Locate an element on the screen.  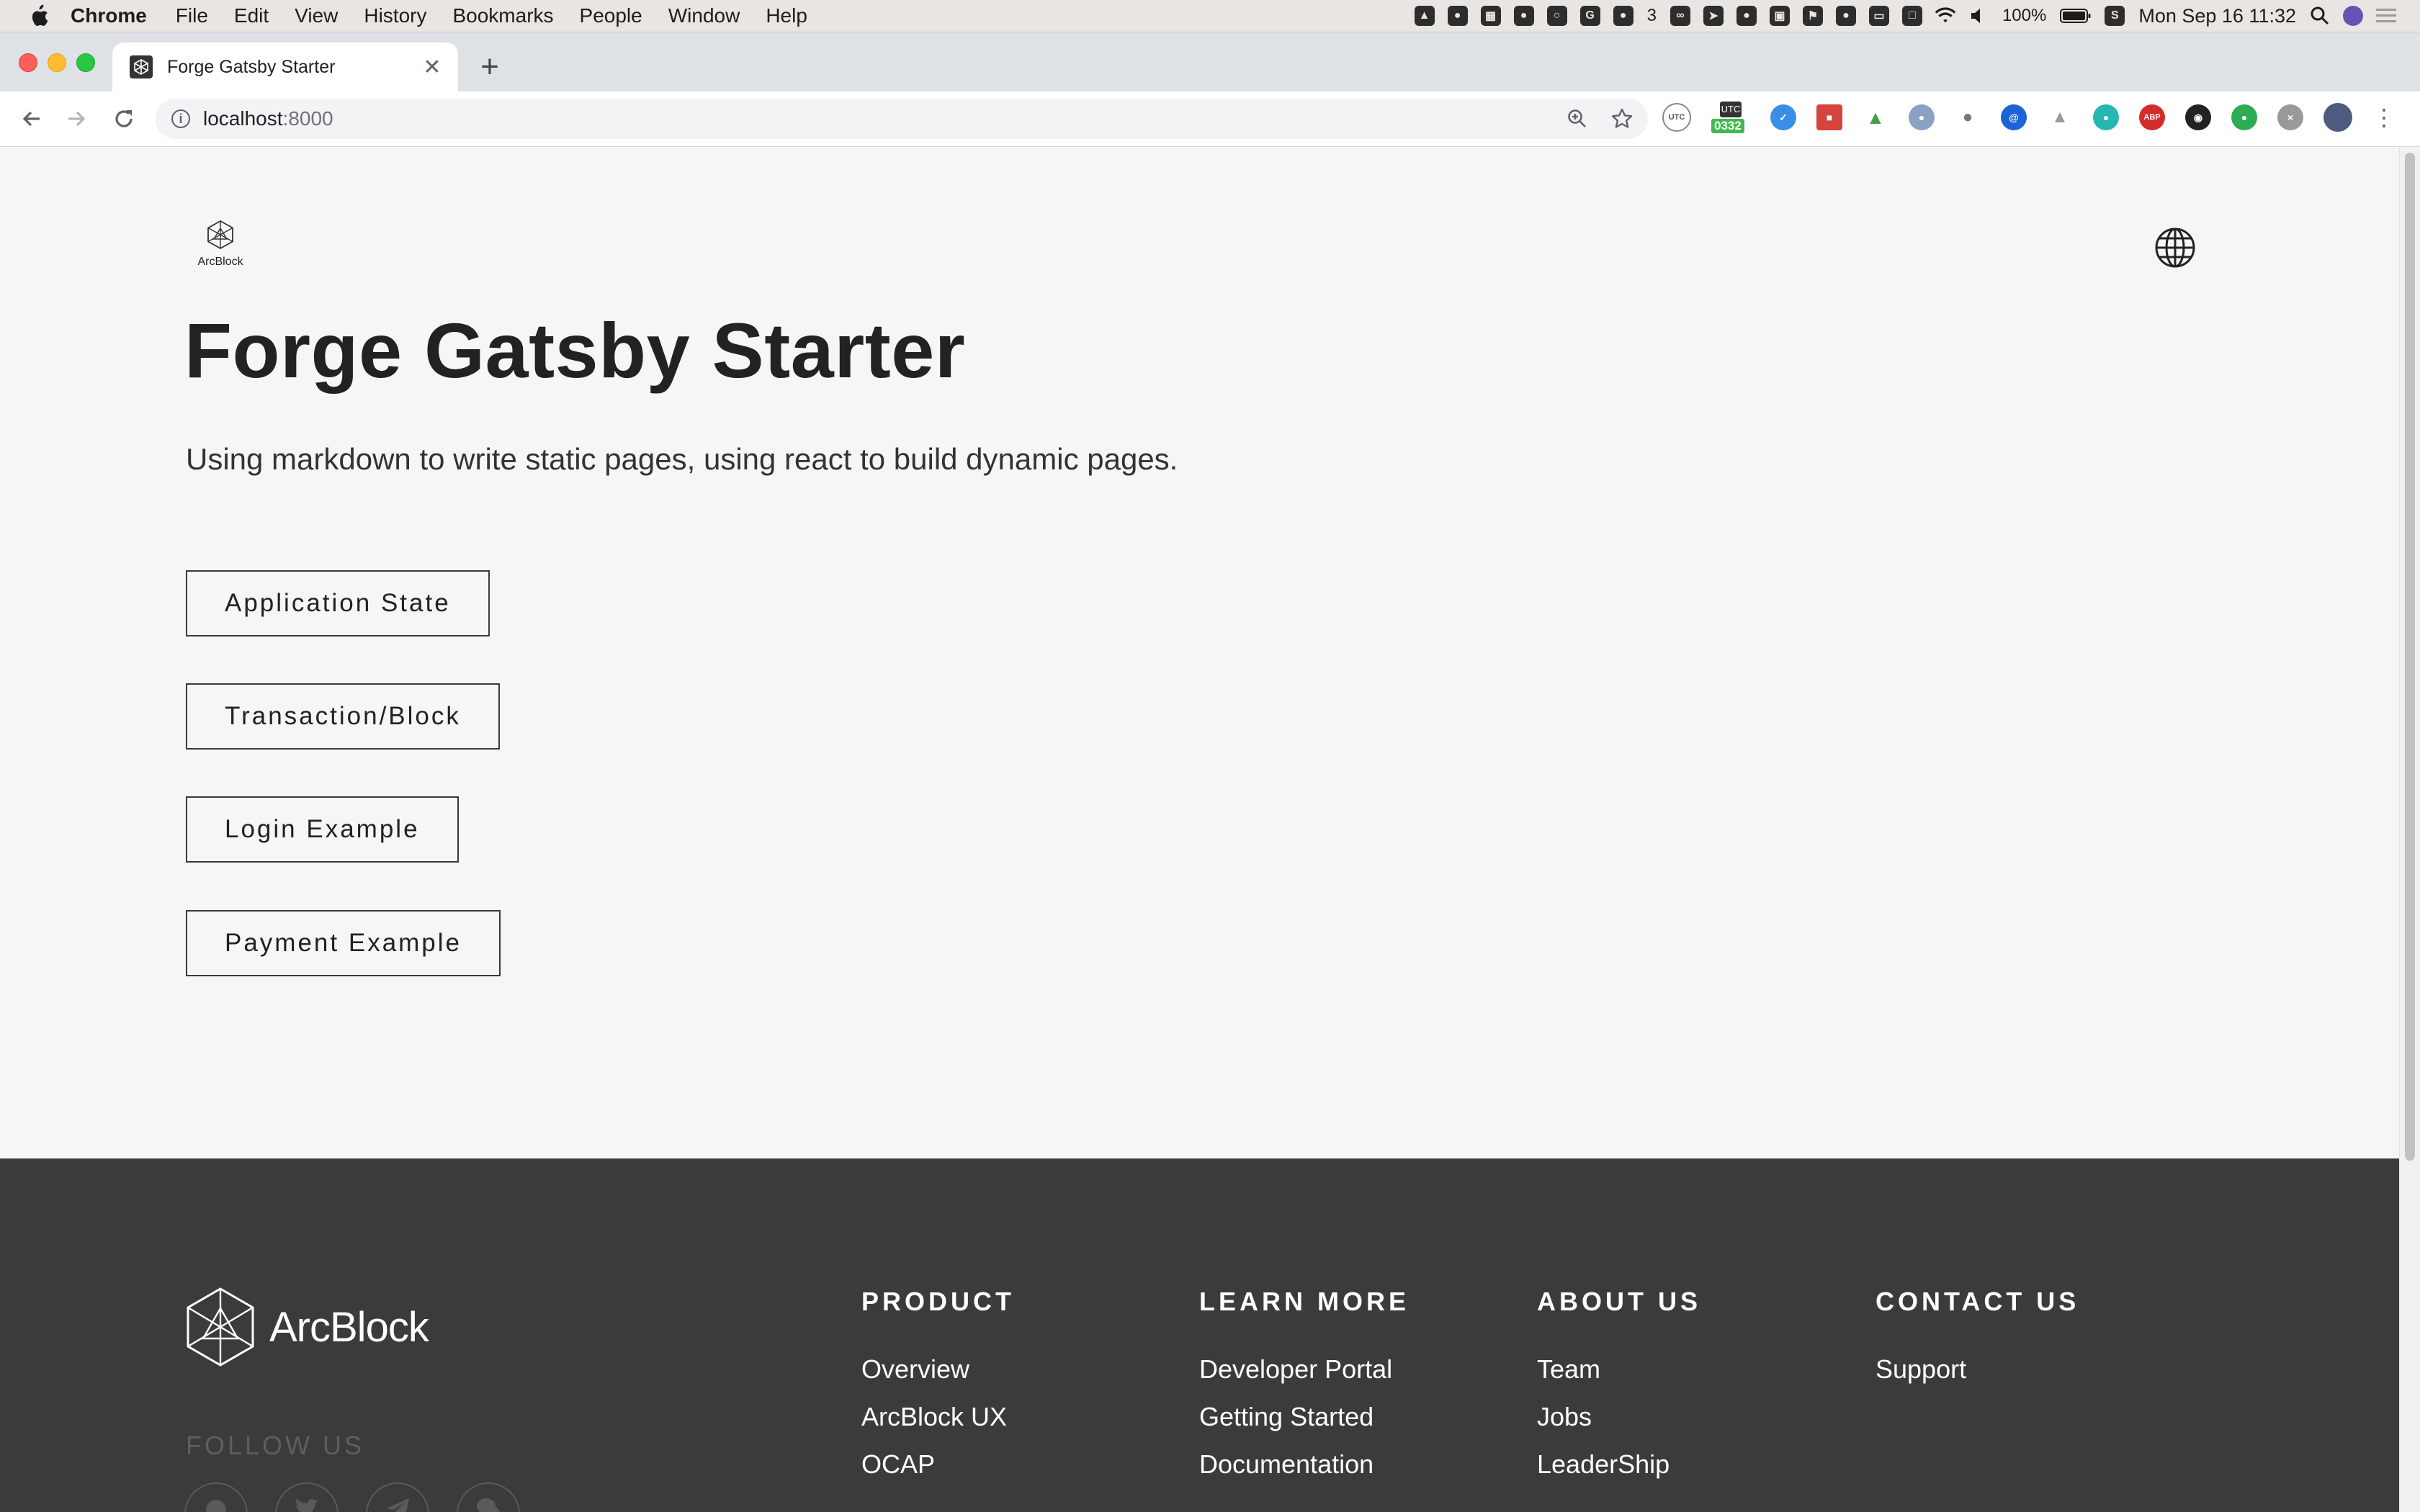
page-scrollbar is located at coordinates (2409, 829).